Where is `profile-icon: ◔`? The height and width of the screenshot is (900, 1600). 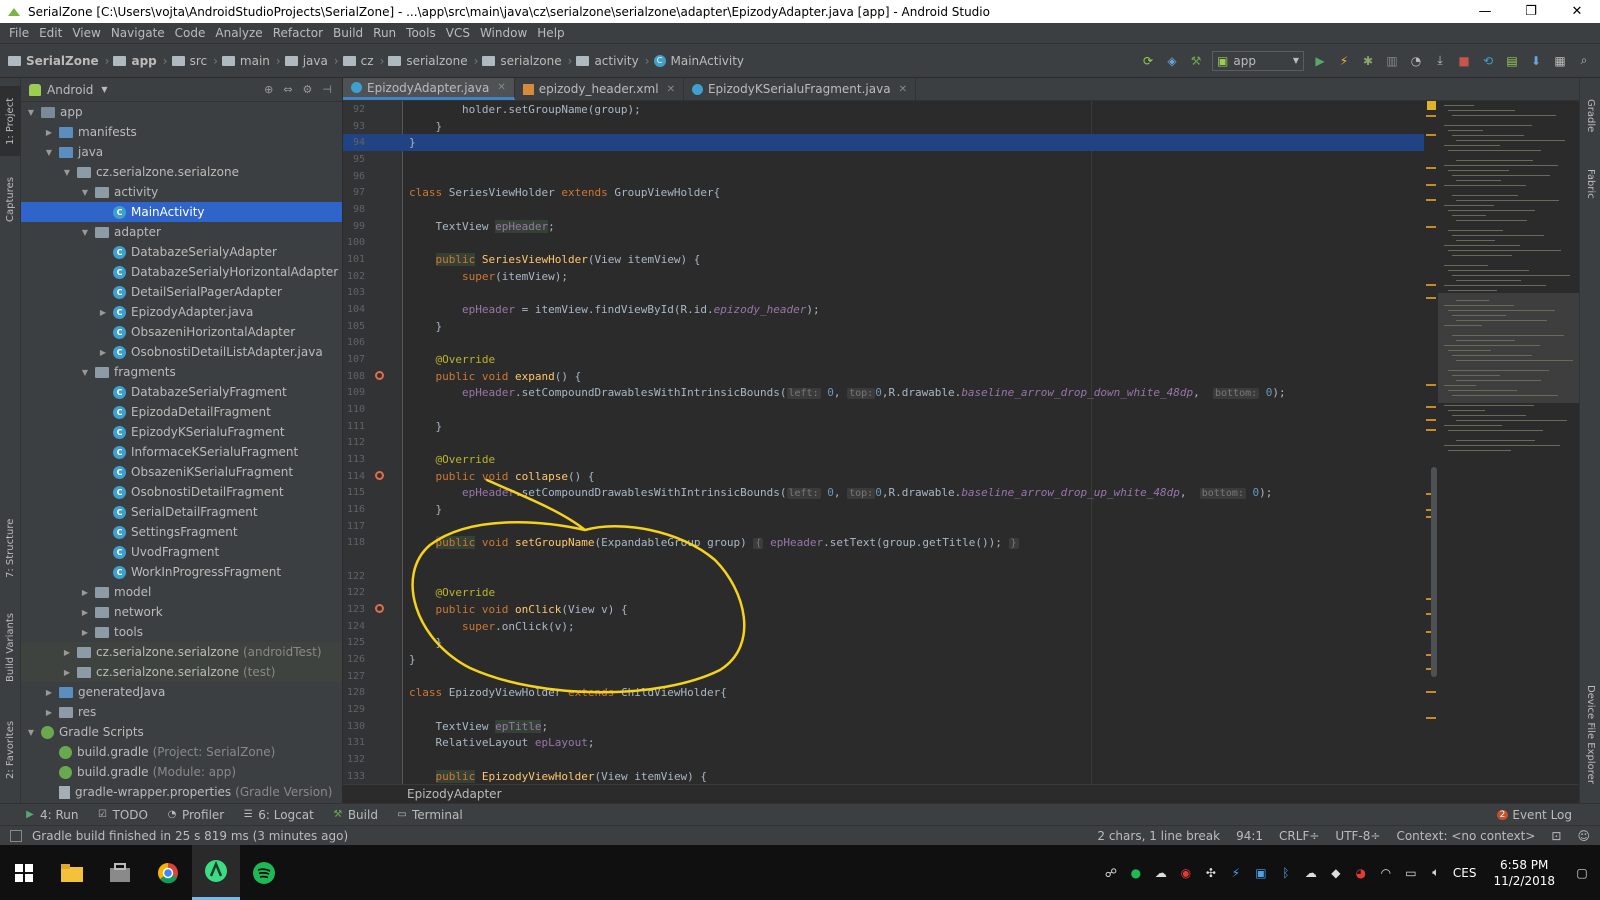
profile-icon: ◔ is located at coordinates (1416, 61).